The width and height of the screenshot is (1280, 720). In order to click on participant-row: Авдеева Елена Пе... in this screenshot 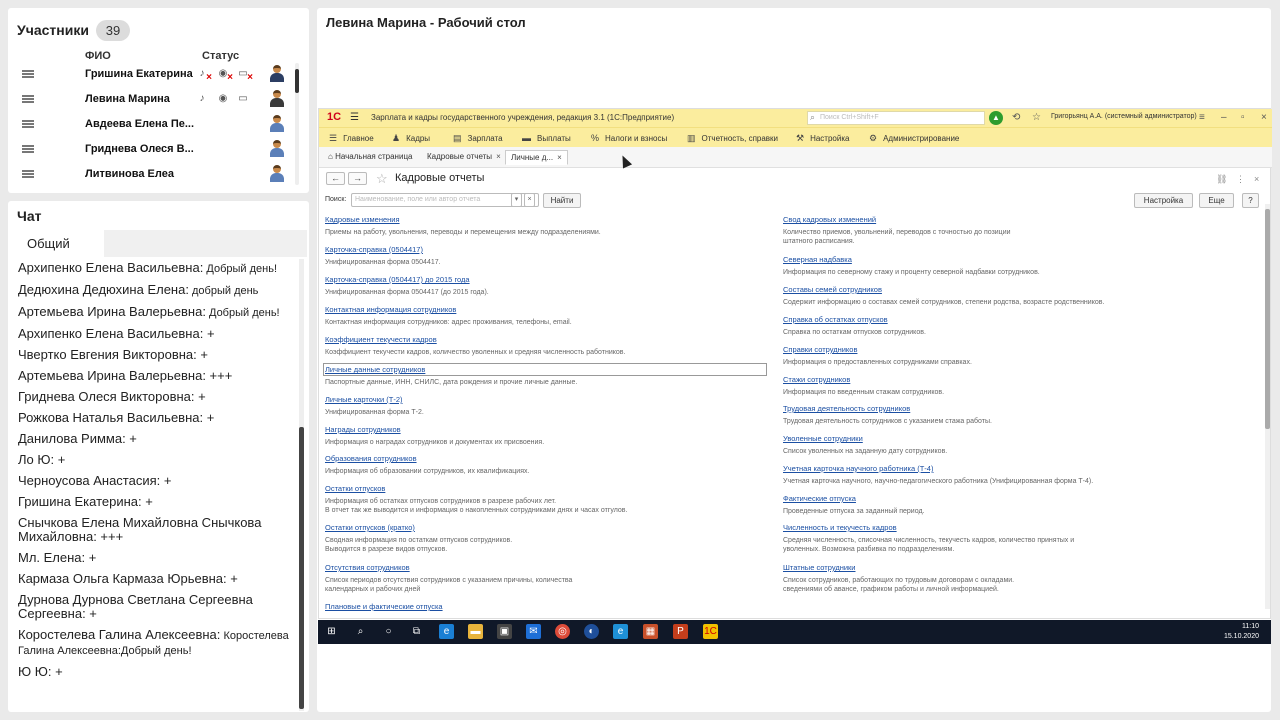, I will do `click(153, 124)`.